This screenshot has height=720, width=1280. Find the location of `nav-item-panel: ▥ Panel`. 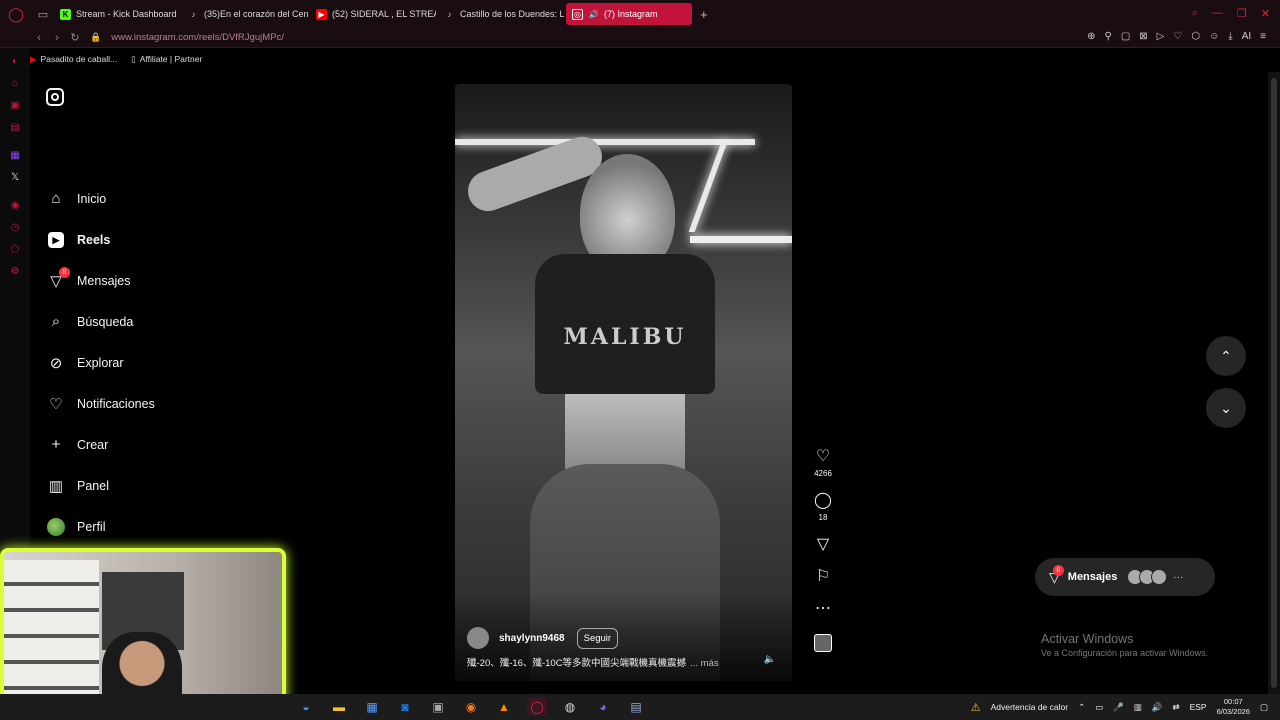

nav-item-panel: ▥ Panel is located at coordinates (100, 485).